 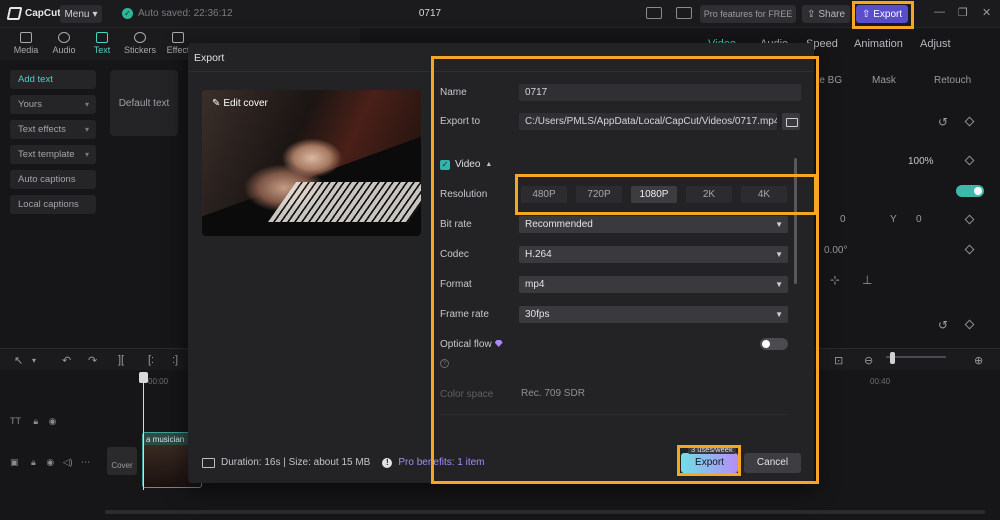 What do you see at coordinates (121, 360) in the screenshot?
I see `split-icon: ][` at bounding box center [121, 360].